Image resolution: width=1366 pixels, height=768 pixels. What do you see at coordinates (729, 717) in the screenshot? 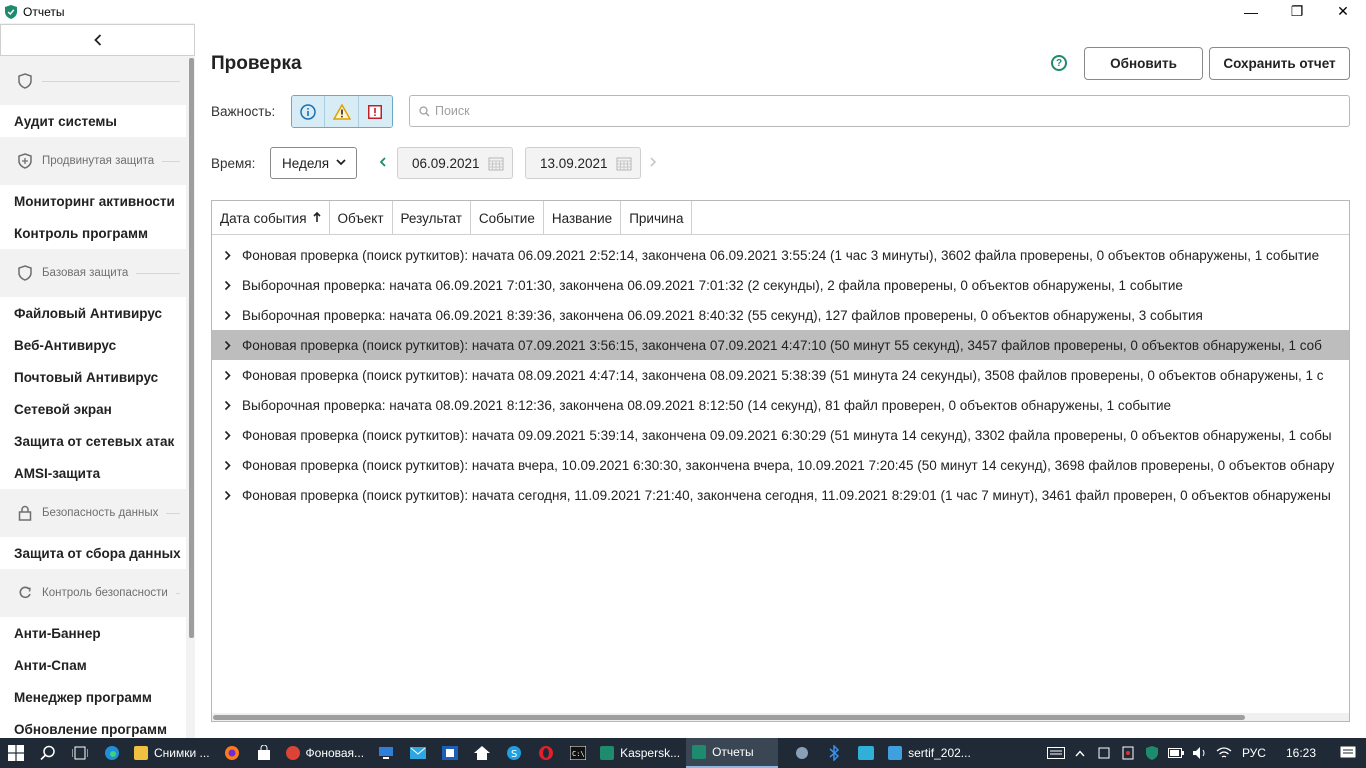
I see `scrollbar-thumb` at bounding box center [729, 717].